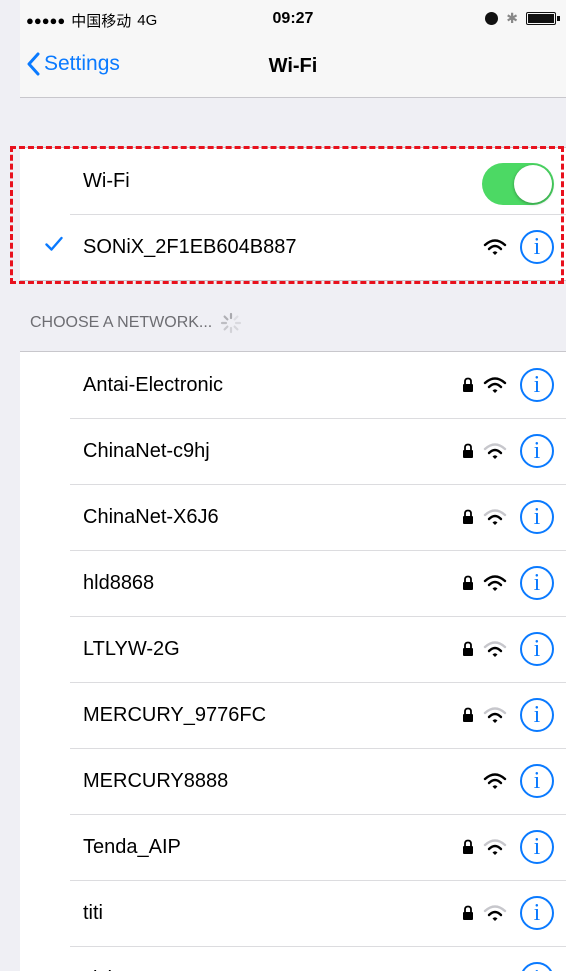 The image size is (566, 971). Describe the element at coordinates (151, 516) in the screenshot. I see `network-name: ChinaNet-X6J6` at that location.